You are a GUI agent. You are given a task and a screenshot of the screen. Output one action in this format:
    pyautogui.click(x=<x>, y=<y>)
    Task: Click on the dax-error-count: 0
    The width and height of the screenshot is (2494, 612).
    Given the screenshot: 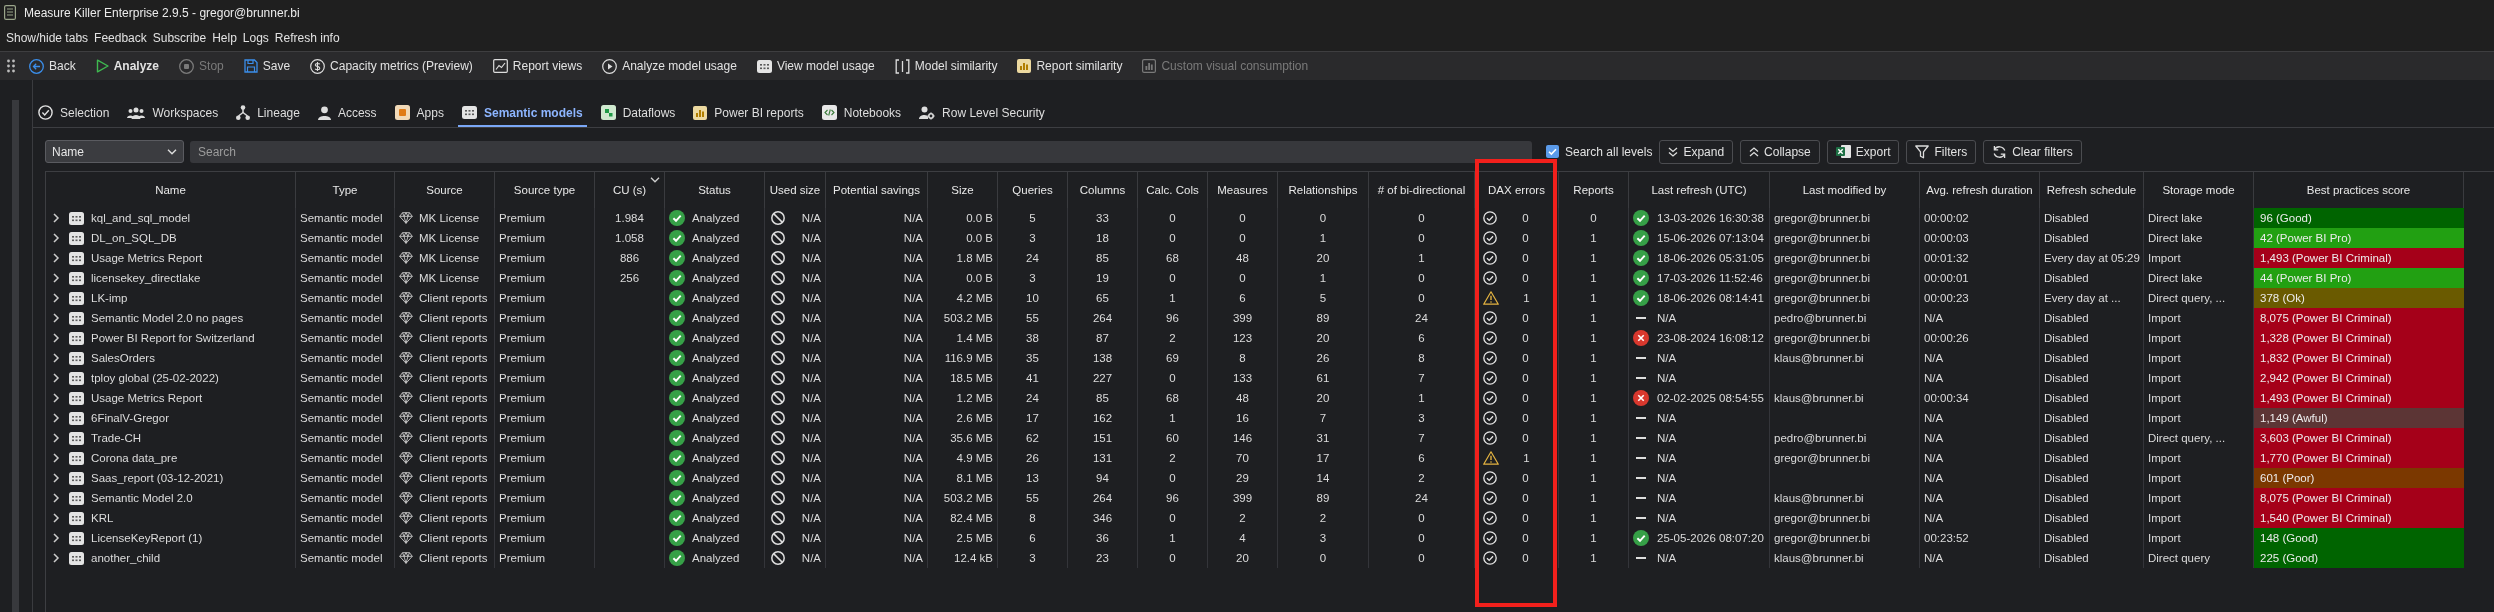 What is the action you would take?
    pyautogui.click(x=1525, y=338)
    